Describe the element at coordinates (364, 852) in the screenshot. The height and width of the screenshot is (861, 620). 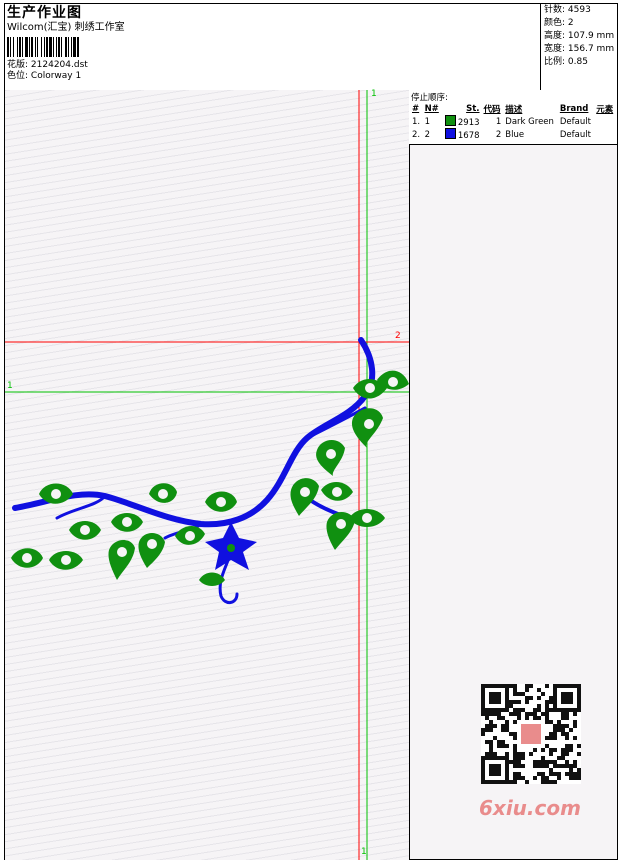
I see `green-vertical-guide-label-bottom: 1` at that location.